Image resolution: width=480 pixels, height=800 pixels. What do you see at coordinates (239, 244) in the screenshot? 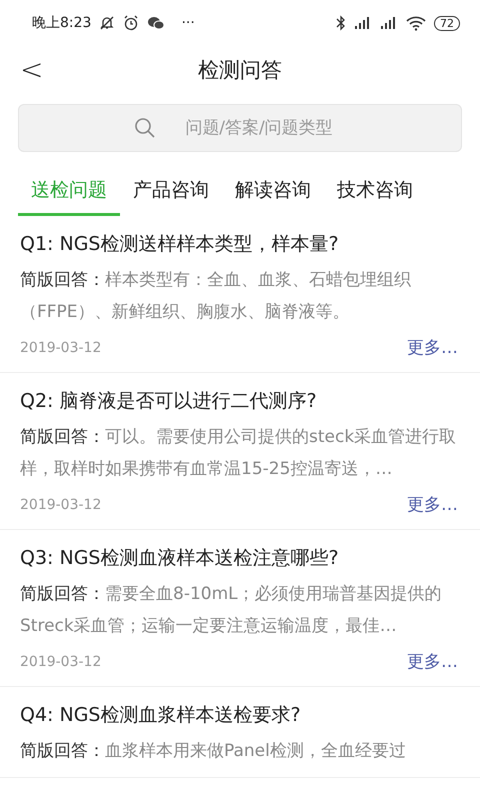
I see `question-title: Q1: NGS检测送样样本类型，样本量?` at bounding box center [239, 244].